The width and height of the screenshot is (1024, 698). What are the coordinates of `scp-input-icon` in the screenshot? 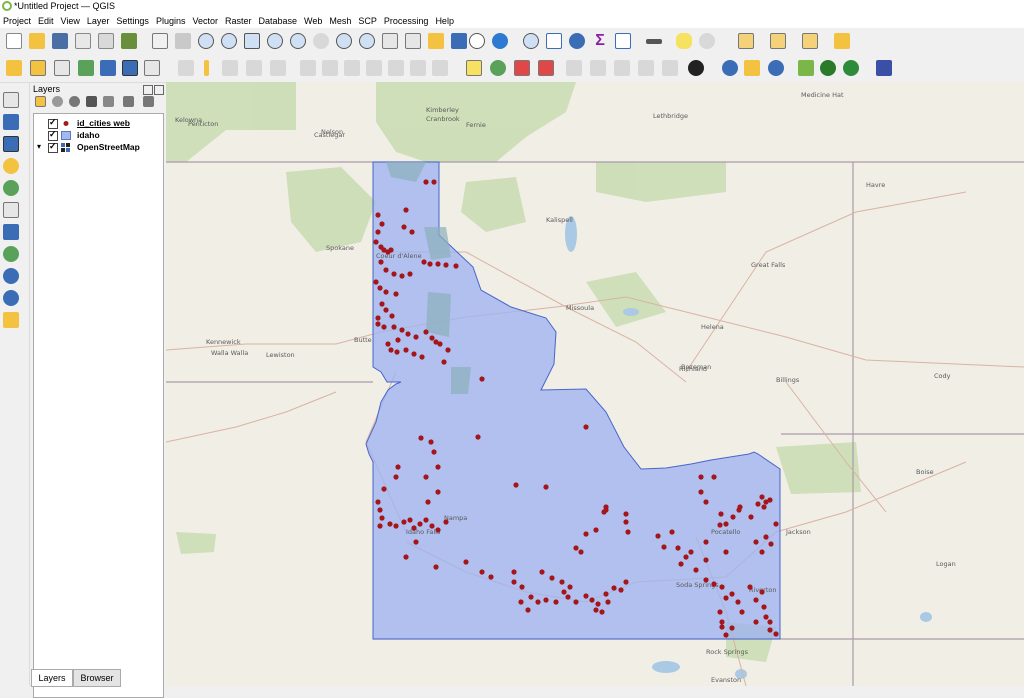 It's located at (806, 68).